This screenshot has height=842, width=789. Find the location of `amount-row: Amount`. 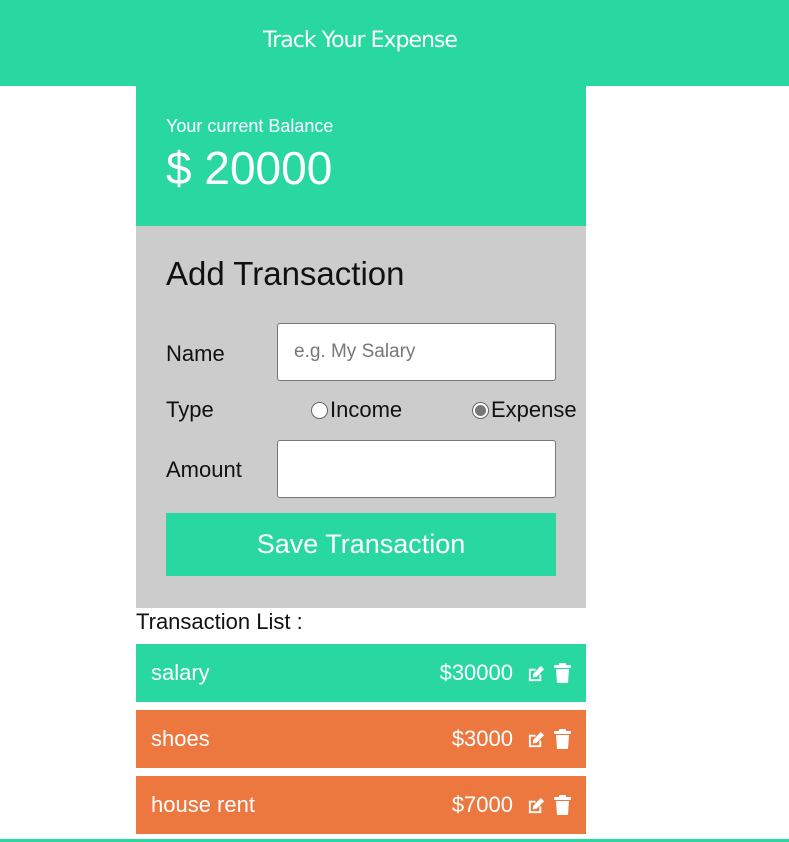

amount-row: Amount is located at coordinates (361, 469).